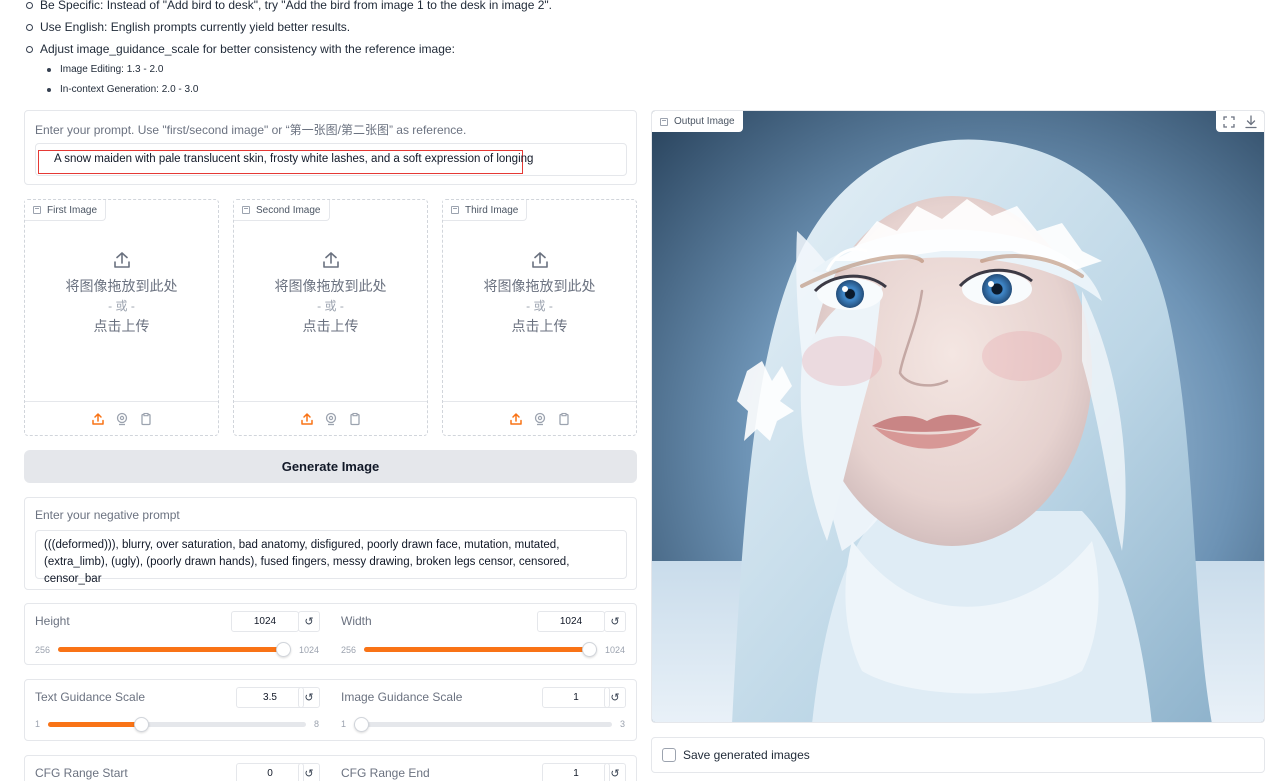  Describe the element at coordinates (1229, 122) in the screenshot. I see `fullscreen-icon` at that location.